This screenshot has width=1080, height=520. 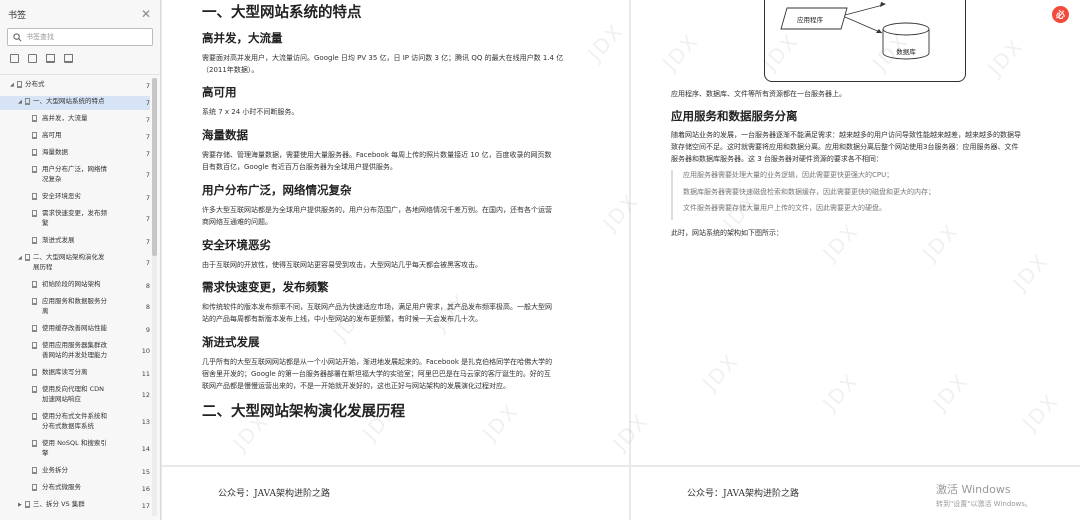 What do you see at coordinates (75, 374) in the screenshot?
I see `toc-item: 数据库读写分离 11` at bounding box center [75, 374].